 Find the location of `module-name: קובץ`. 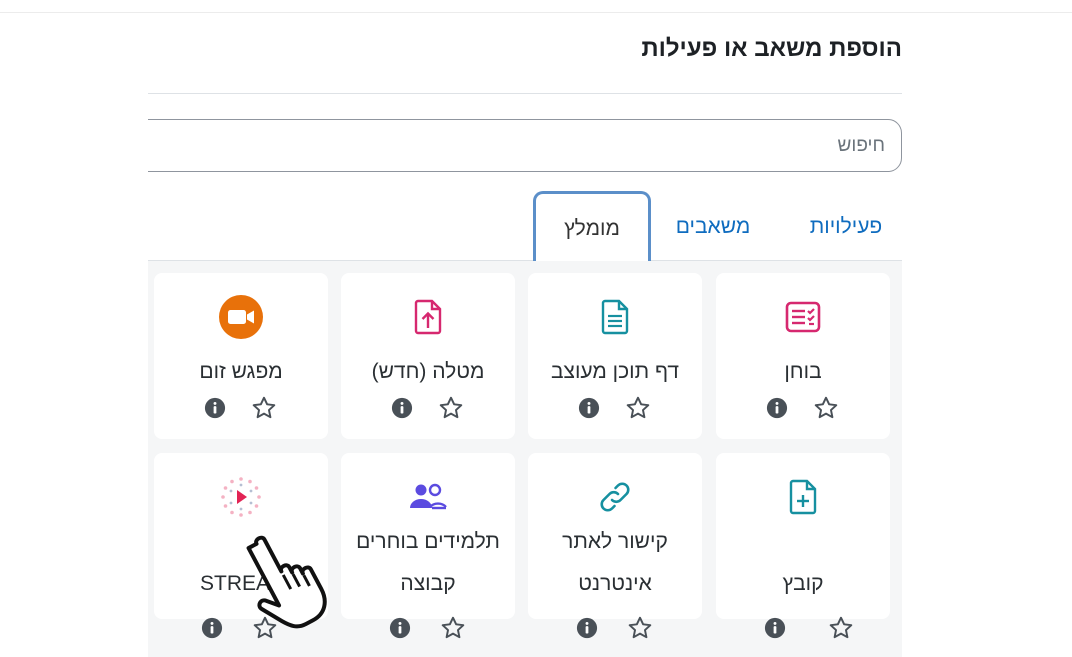

module-name: קובץ is located at coordinates (803, 583).